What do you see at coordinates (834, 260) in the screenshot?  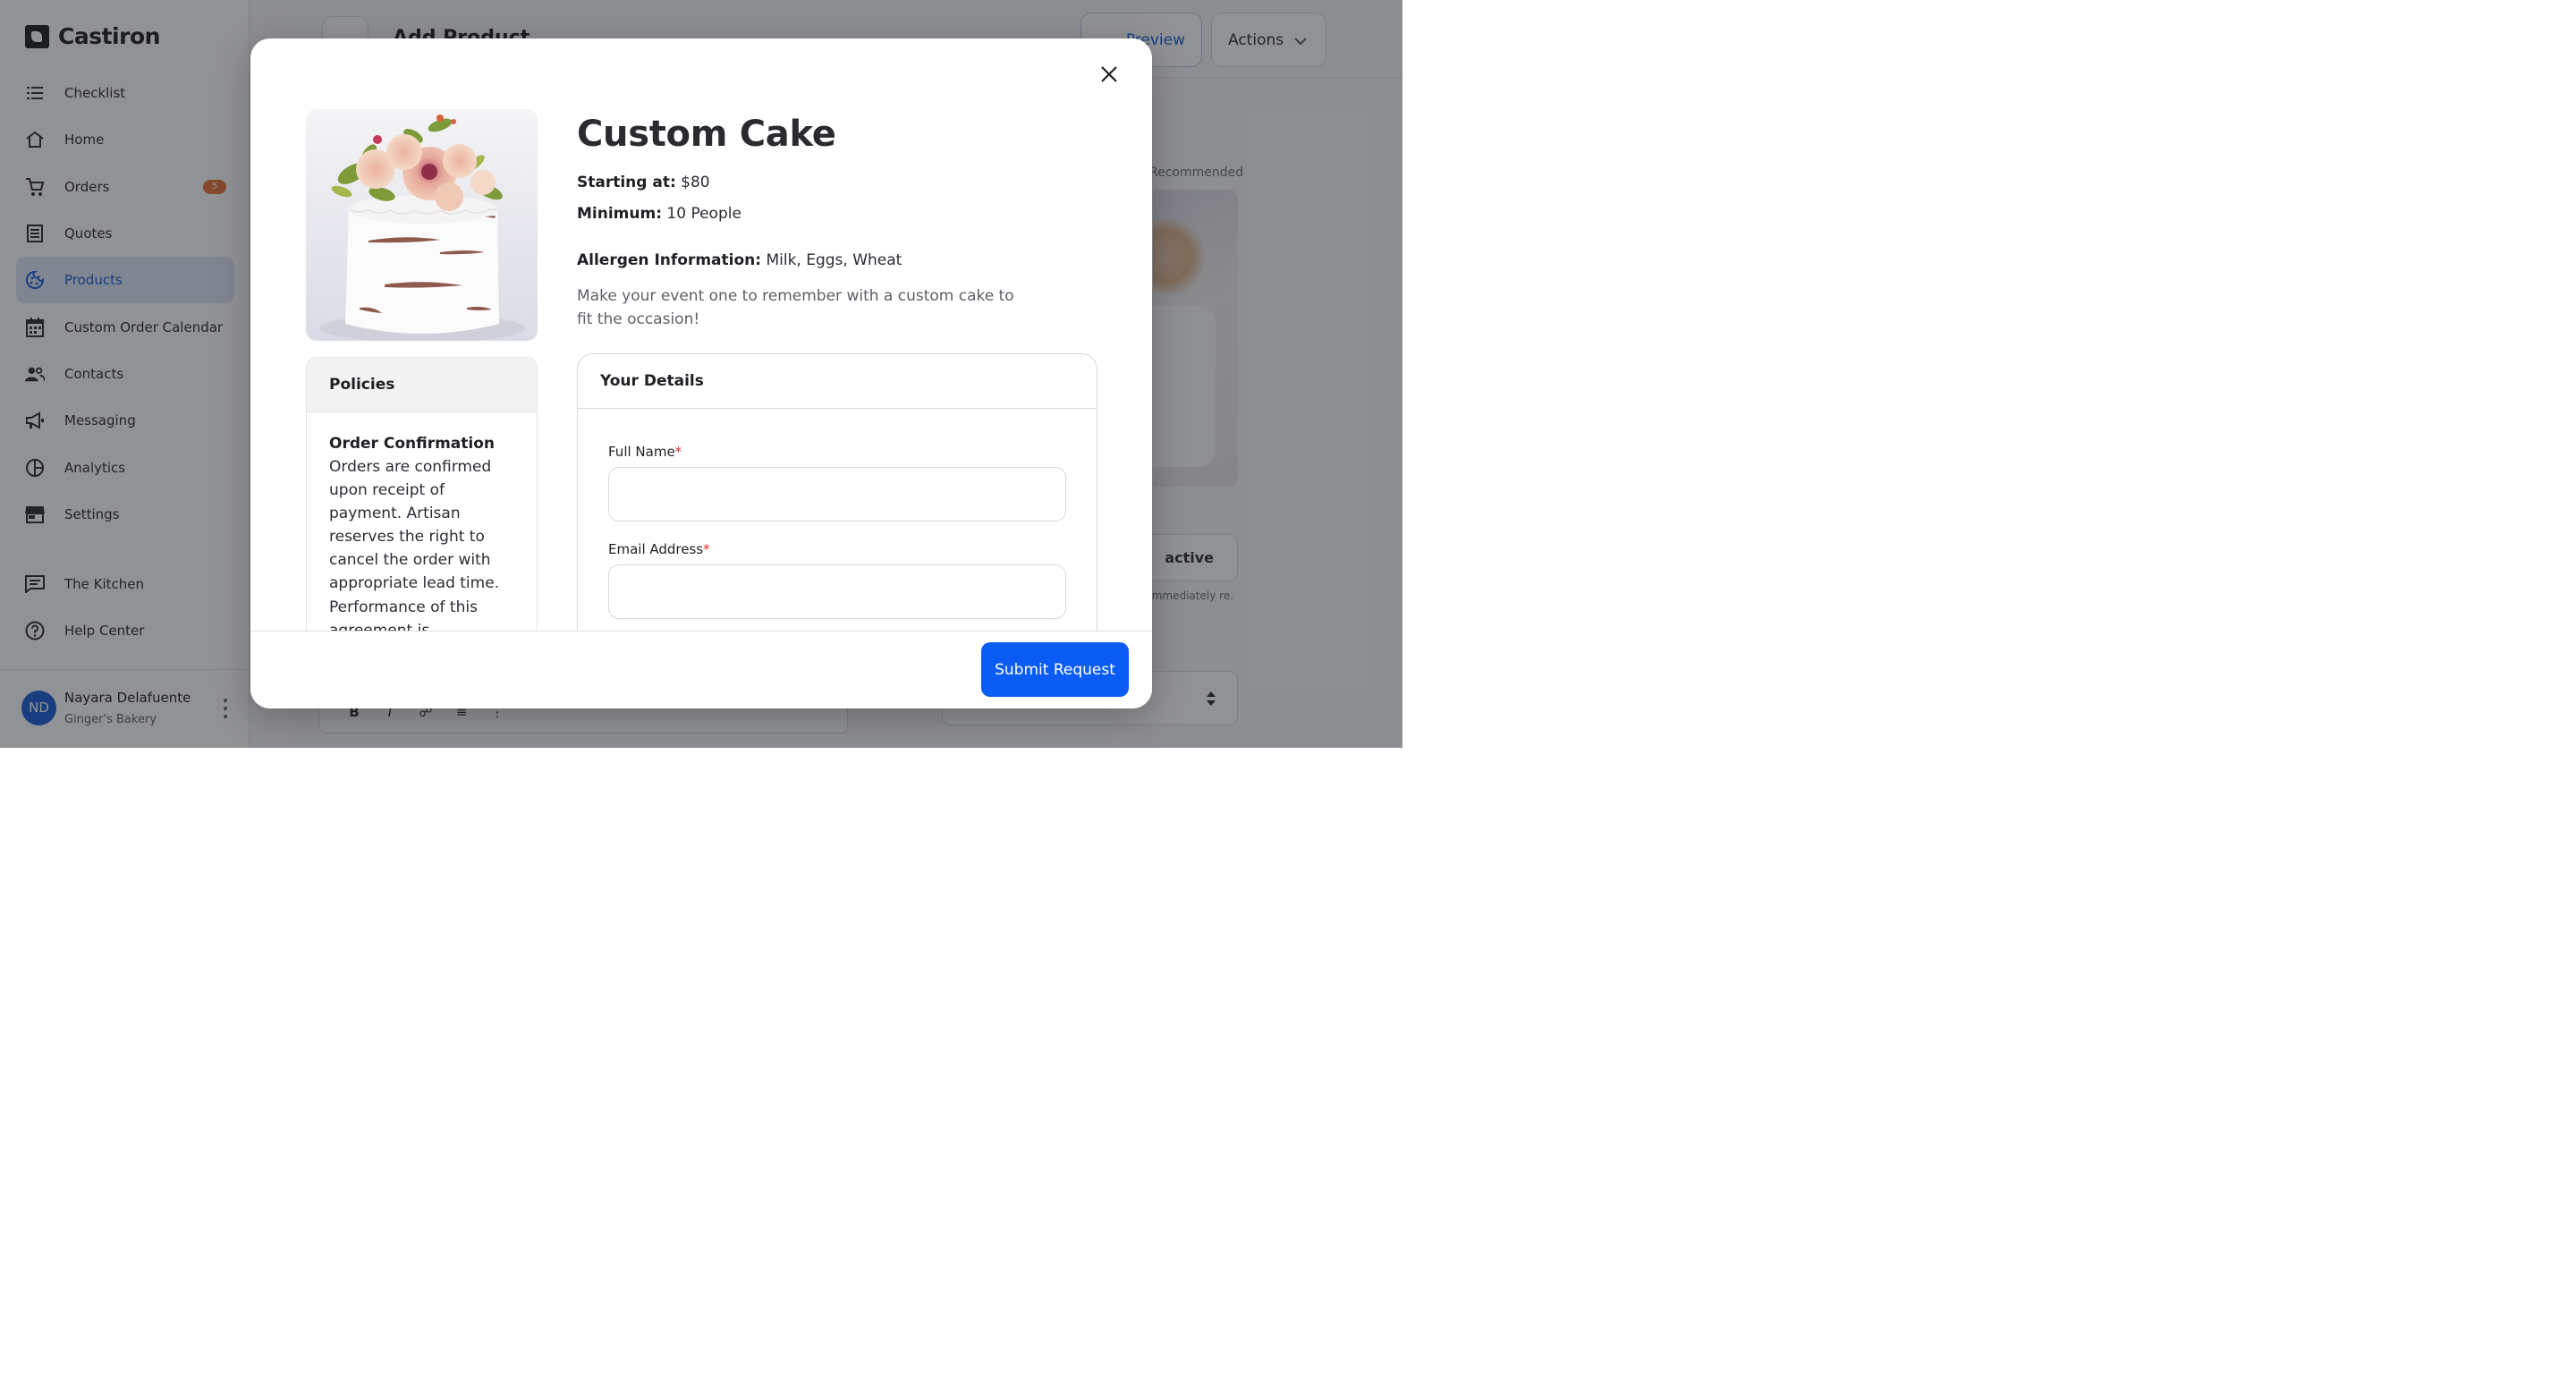 I see `allergen-value: Milk, Eggs, Wheat` at bounding box center [834, 260].